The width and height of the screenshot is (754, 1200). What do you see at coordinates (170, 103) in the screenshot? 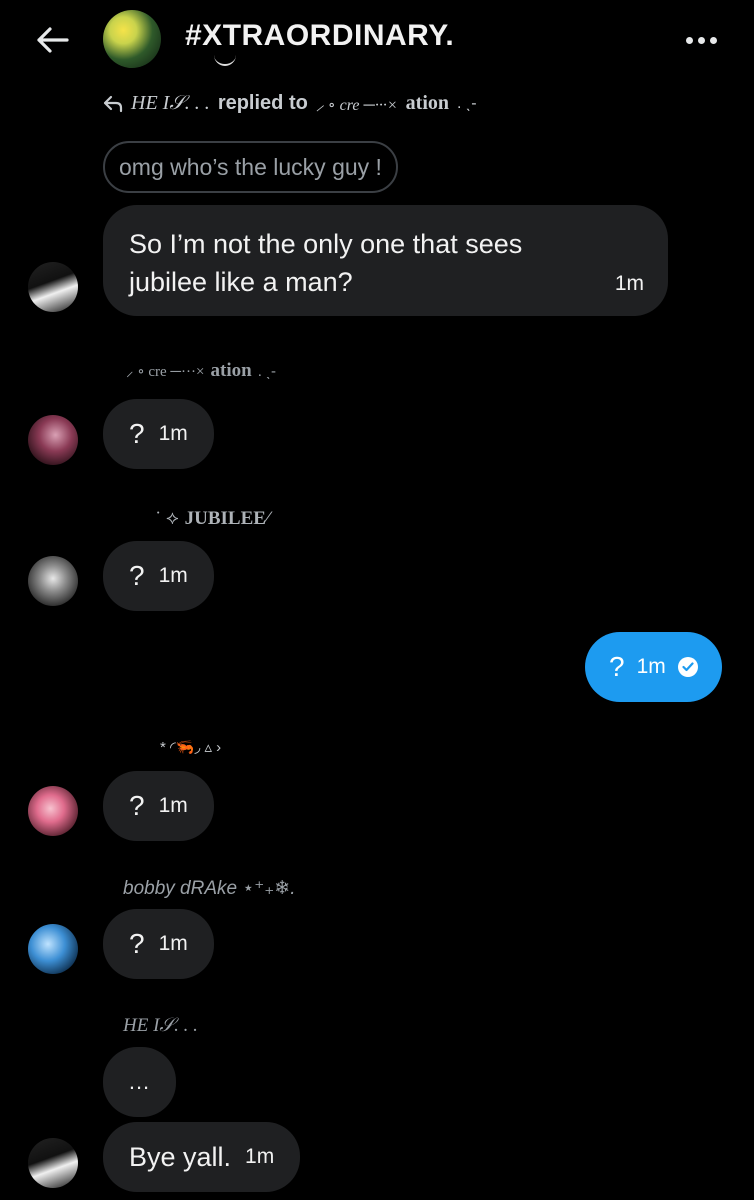
I see `reply-from: HE I𝒮. . .` at bounding box center [170, 103].